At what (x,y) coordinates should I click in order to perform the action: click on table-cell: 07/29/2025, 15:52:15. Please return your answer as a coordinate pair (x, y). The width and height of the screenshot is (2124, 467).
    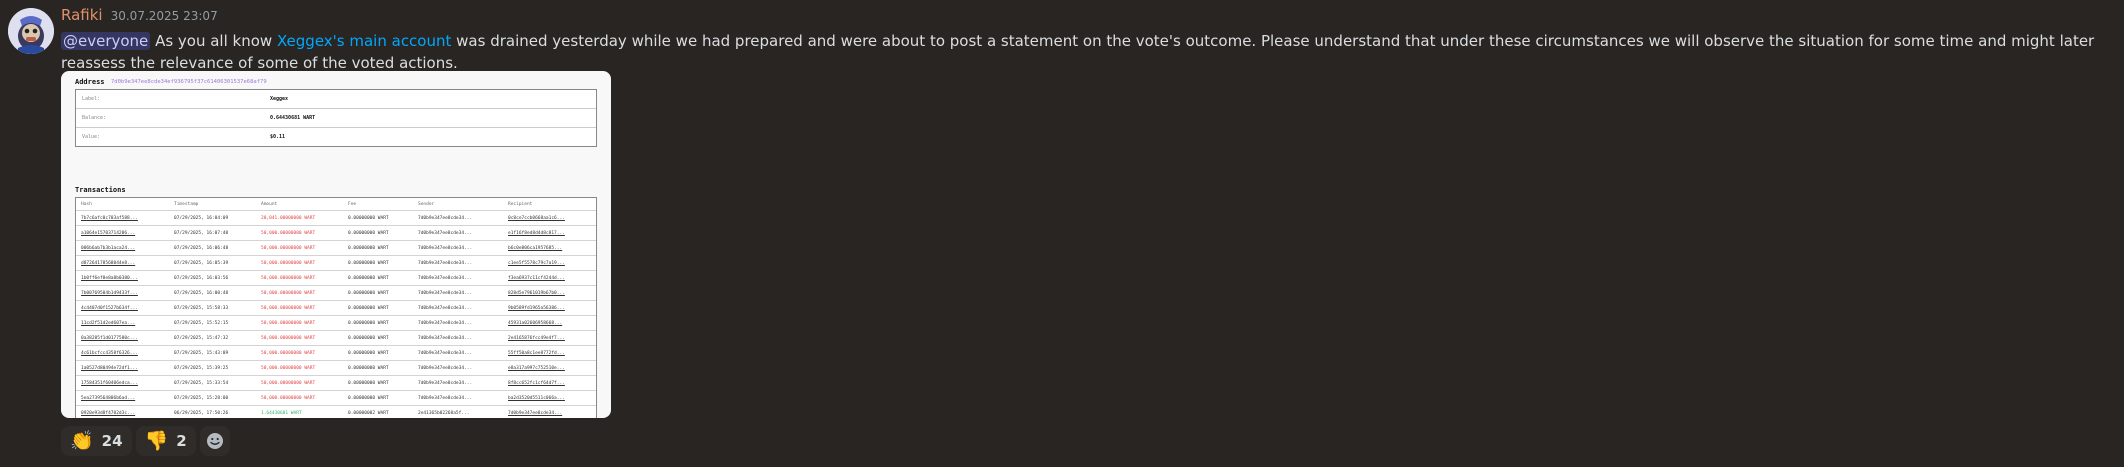
    Looking at the image, I should click on (201, 323).